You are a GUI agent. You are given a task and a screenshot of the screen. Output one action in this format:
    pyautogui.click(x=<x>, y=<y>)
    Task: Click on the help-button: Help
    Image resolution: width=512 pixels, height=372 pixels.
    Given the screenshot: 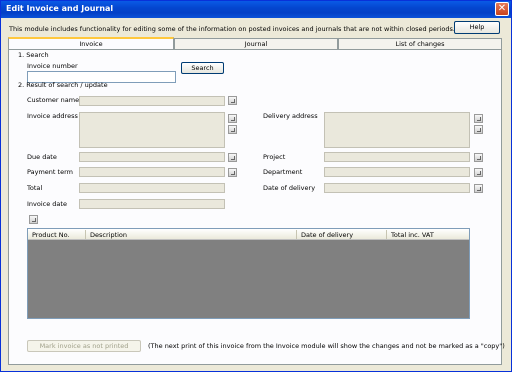 What is the action you would take?
    pyautogui.click(x=477, y=27)
    